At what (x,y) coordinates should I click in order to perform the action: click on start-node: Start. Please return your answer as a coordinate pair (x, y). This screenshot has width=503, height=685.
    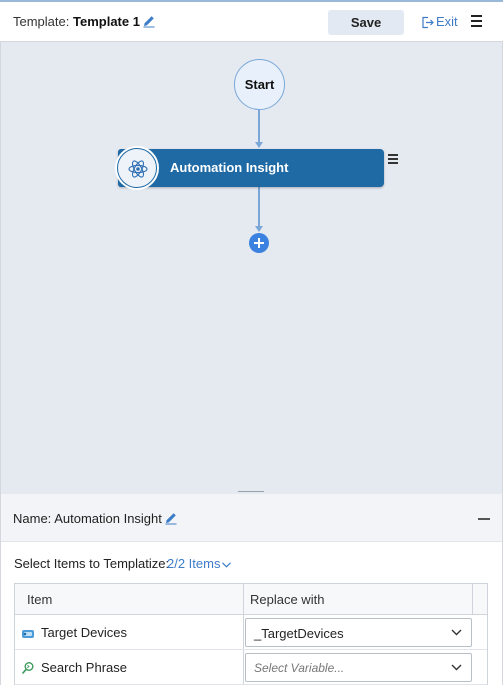
    Looking at the image, I should click on (259, 84).